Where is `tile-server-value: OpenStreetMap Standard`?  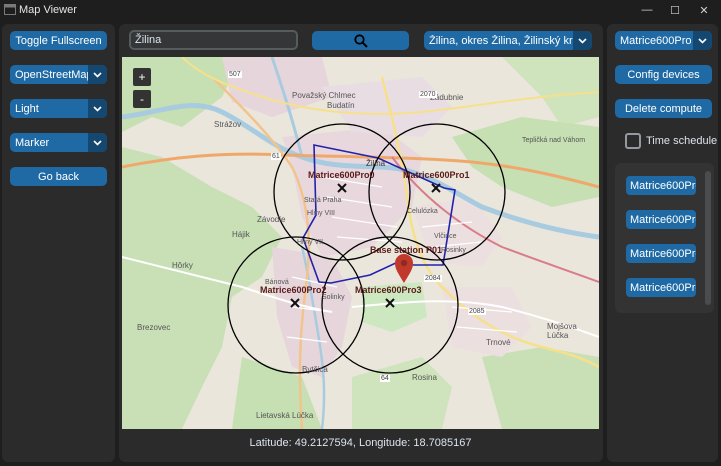 tile-server-value: OpenStreetMap Standard is located at coordinates (51, 74).